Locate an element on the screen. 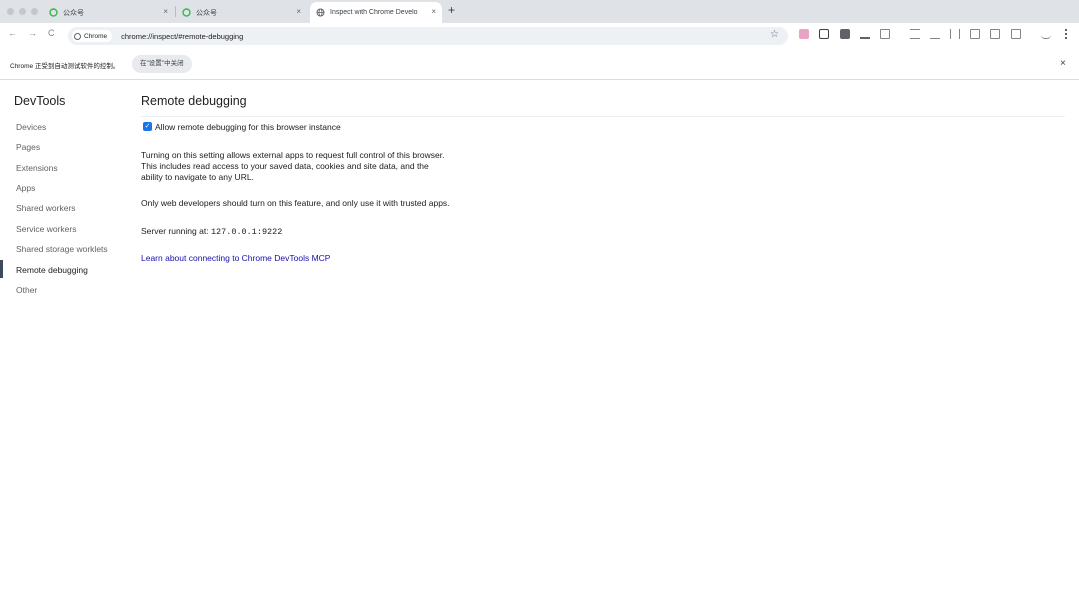 Image resolution: width=1079 pixels, height=607 pixels. download-icon is located at coordinates (935, 34).